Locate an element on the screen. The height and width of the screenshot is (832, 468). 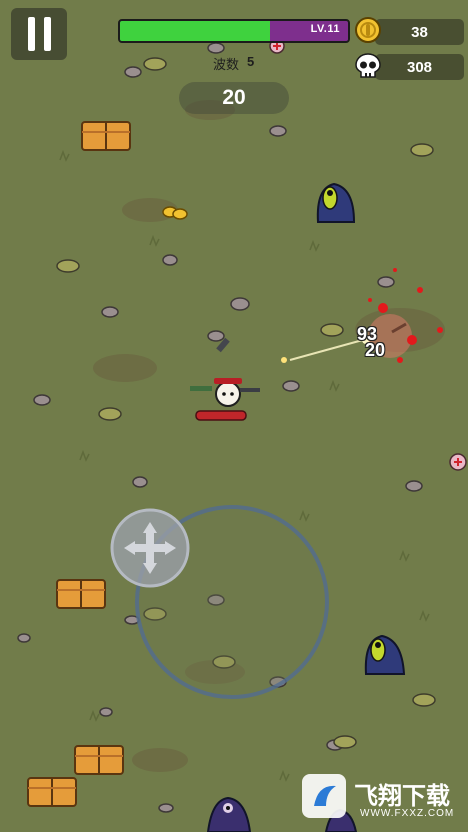
timer-value: 20 is located at coordinates (234, 97).